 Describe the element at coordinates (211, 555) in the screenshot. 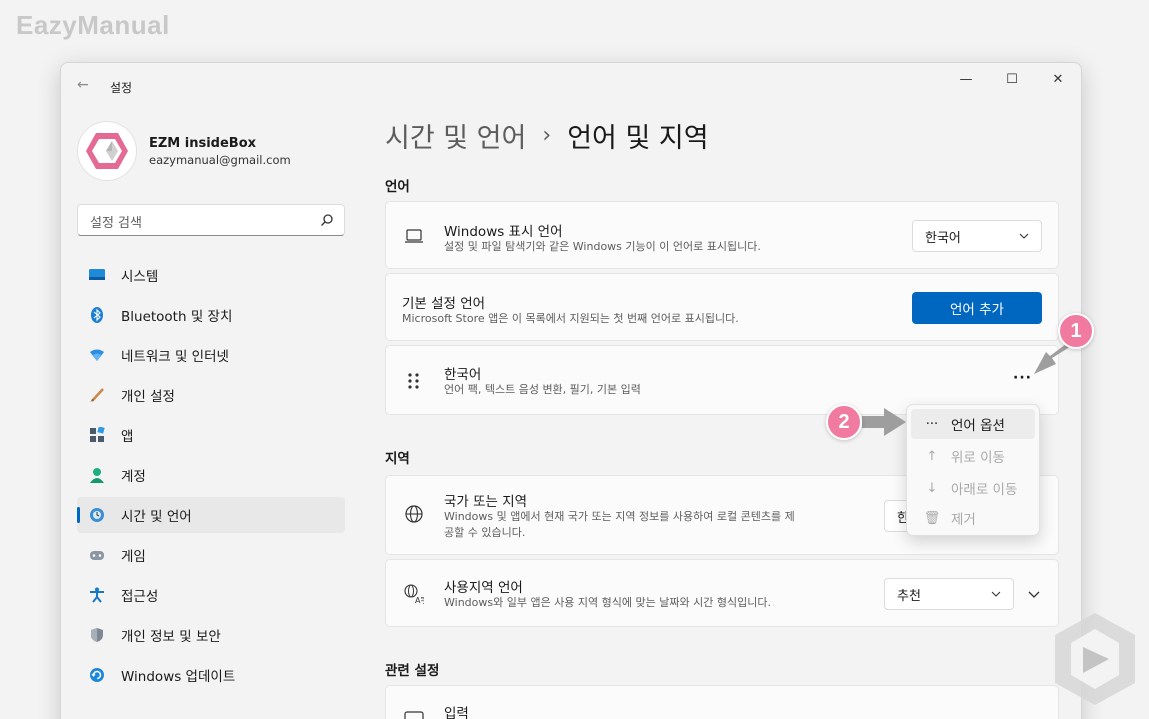

I see `sidebar-item-gaming: 게임` at that location.